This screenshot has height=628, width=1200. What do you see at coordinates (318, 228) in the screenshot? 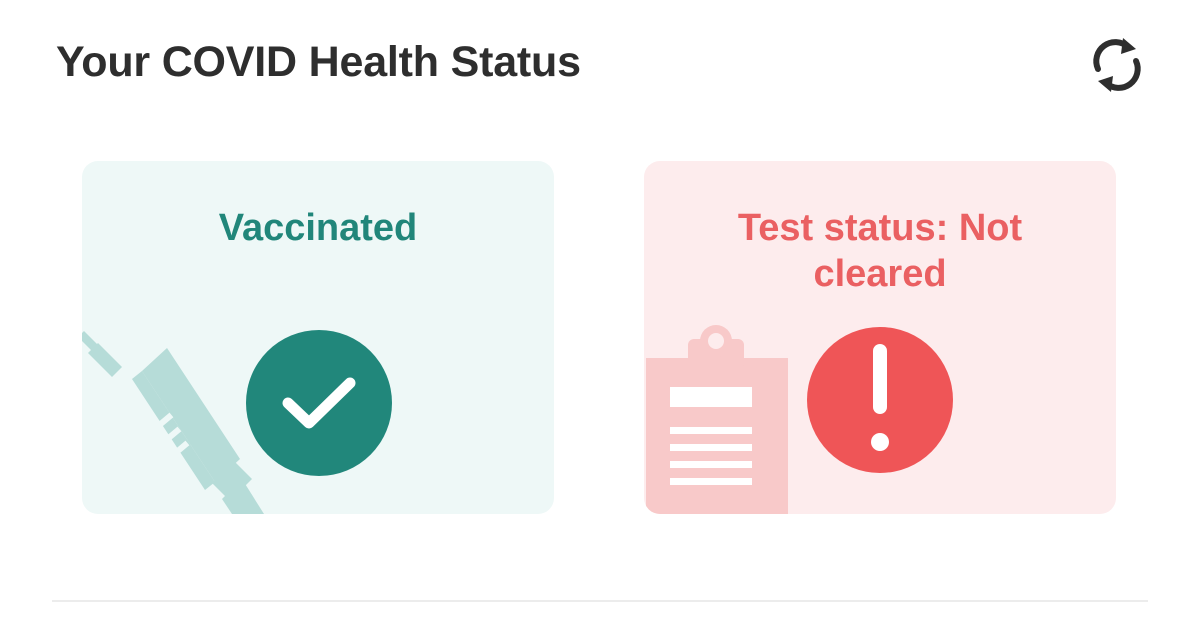
I see `vaccination-status-label: Vaccinated` at bounding box center [318, 228].